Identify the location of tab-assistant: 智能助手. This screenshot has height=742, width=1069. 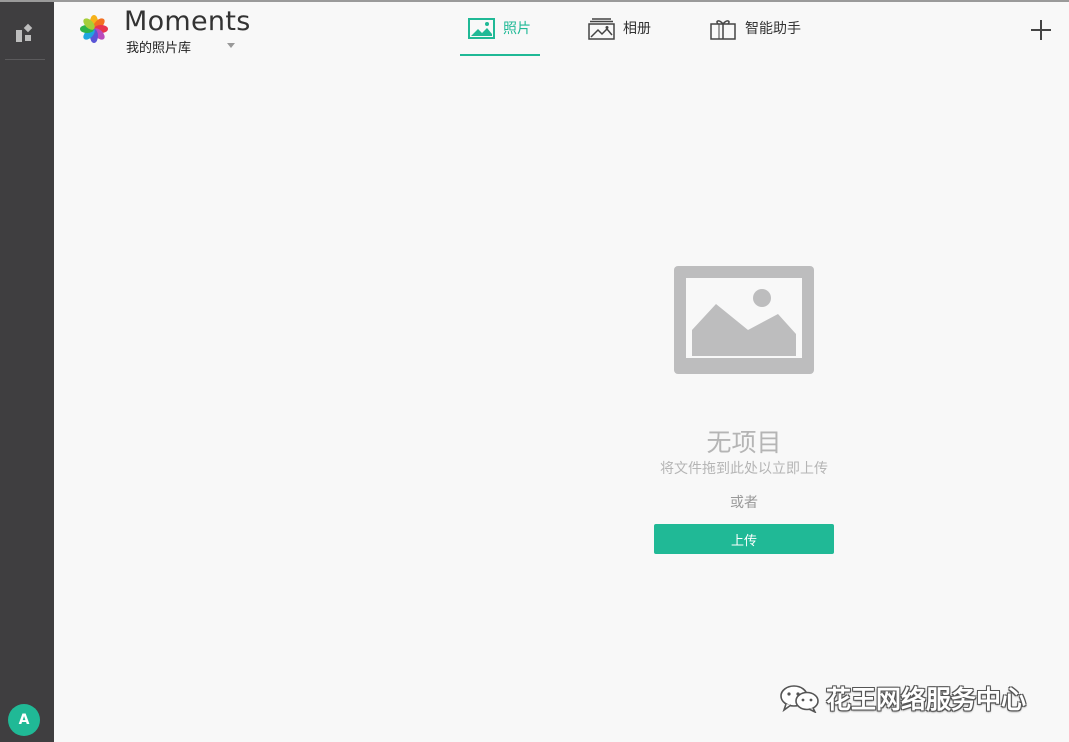
(755, 37).